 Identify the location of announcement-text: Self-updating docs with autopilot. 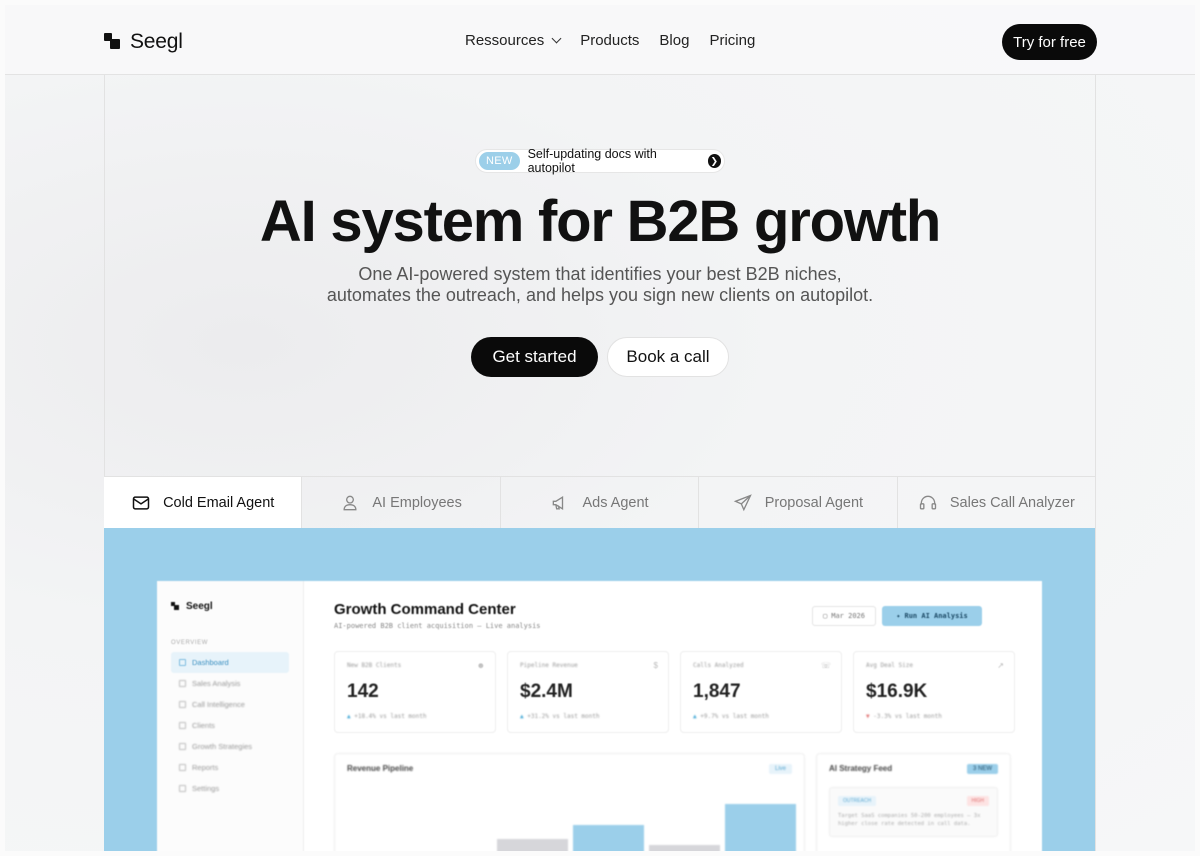
(592, 161).